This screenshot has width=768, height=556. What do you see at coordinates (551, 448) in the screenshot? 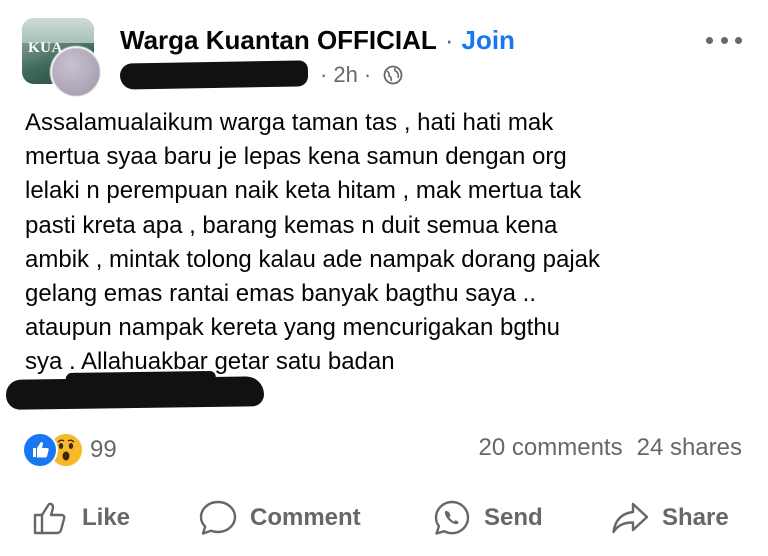
I see `comments-count: 20 comments` at bounding box center [551, 448].